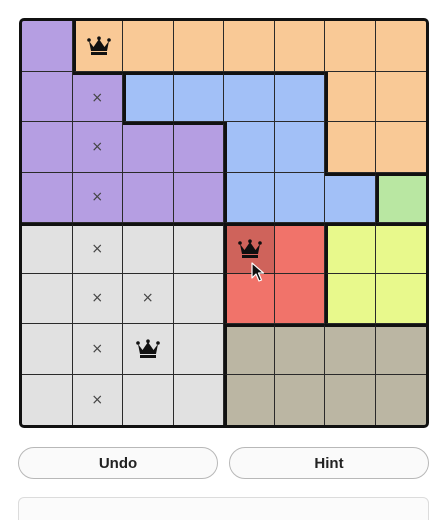 The image size is (447, 520). Describe the element at coordinates (329, 463) in the screenshot. I see `hint-button: Hint` at that location.